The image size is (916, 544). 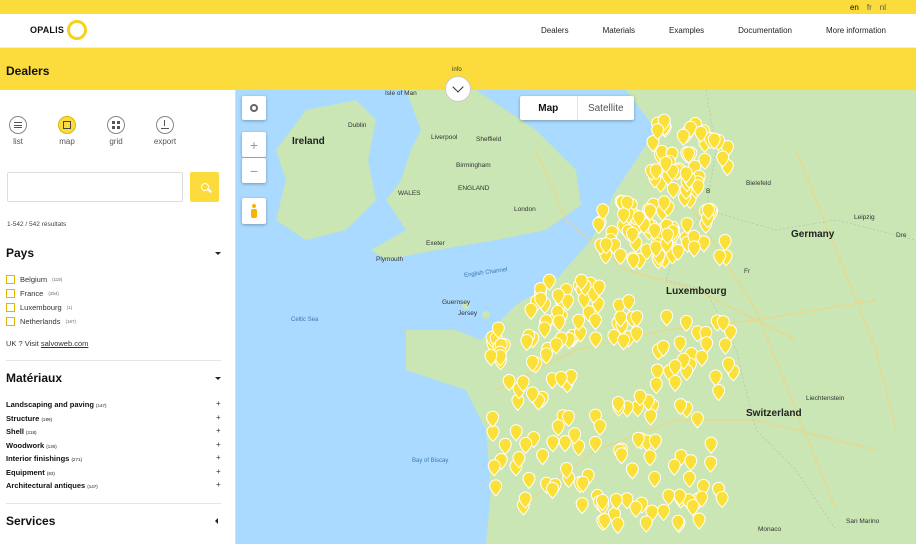 What do you see at coordinates (44, 458) in the screenshot?
I see `material-interior-finishings: Interior finishings (271)` at bounding box center [44, 458].